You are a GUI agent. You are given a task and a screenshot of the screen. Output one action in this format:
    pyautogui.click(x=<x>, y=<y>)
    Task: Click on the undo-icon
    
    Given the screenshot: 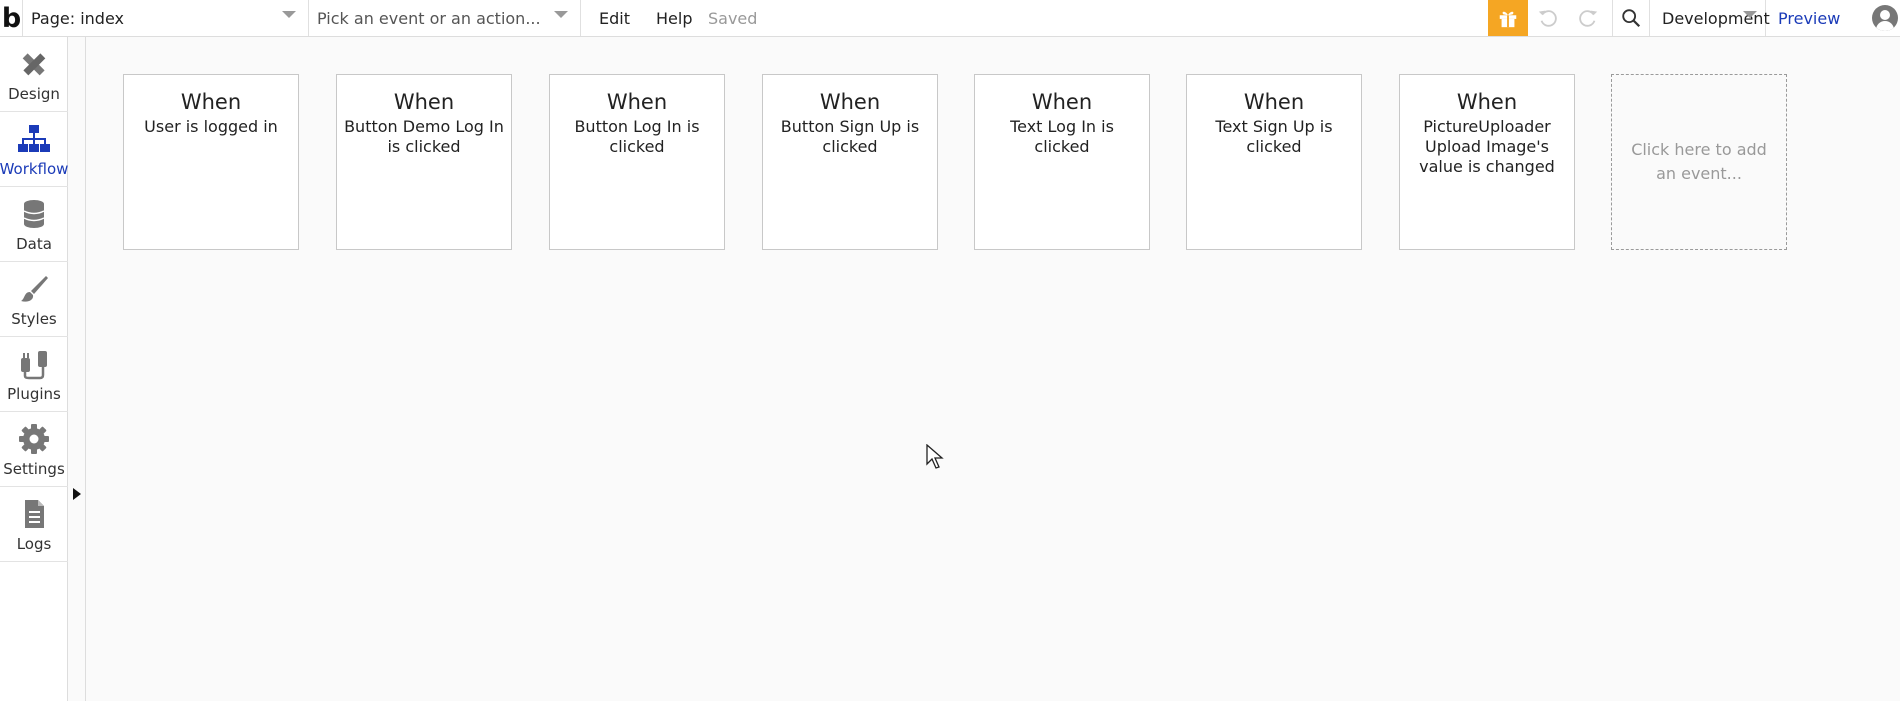 What is the action you would take?
    pyautogui.click(x=1547, y=18)
    